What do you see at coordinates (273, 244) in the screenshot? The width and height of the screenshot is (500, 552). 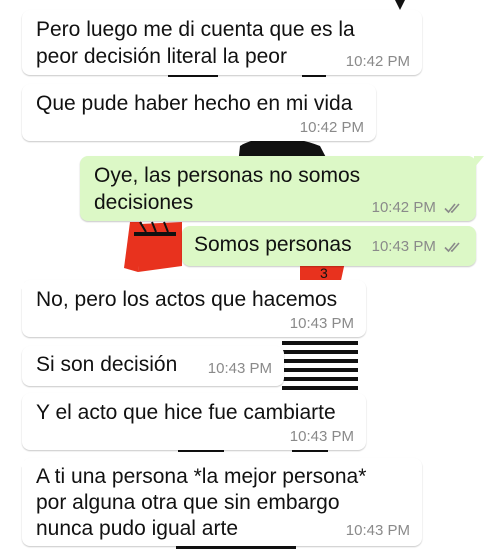 I see `message-text: Somos personas` at bounding box center [273, 244].